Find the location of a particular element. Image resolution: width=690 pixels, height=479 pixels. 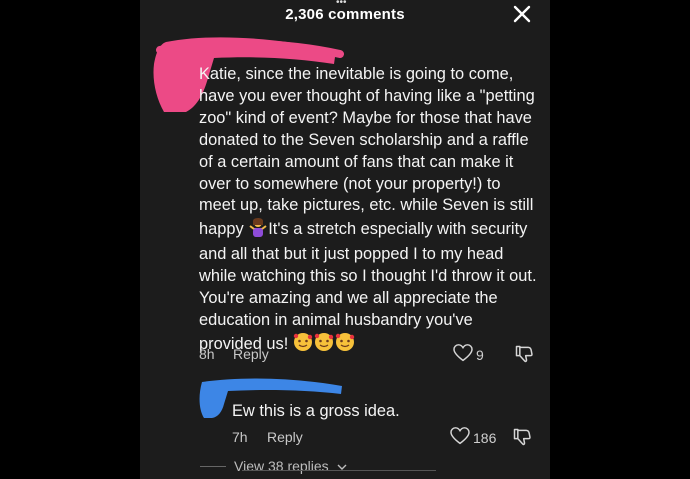

view-replies-button: View 38 replies is located at coordinates (273, 466).